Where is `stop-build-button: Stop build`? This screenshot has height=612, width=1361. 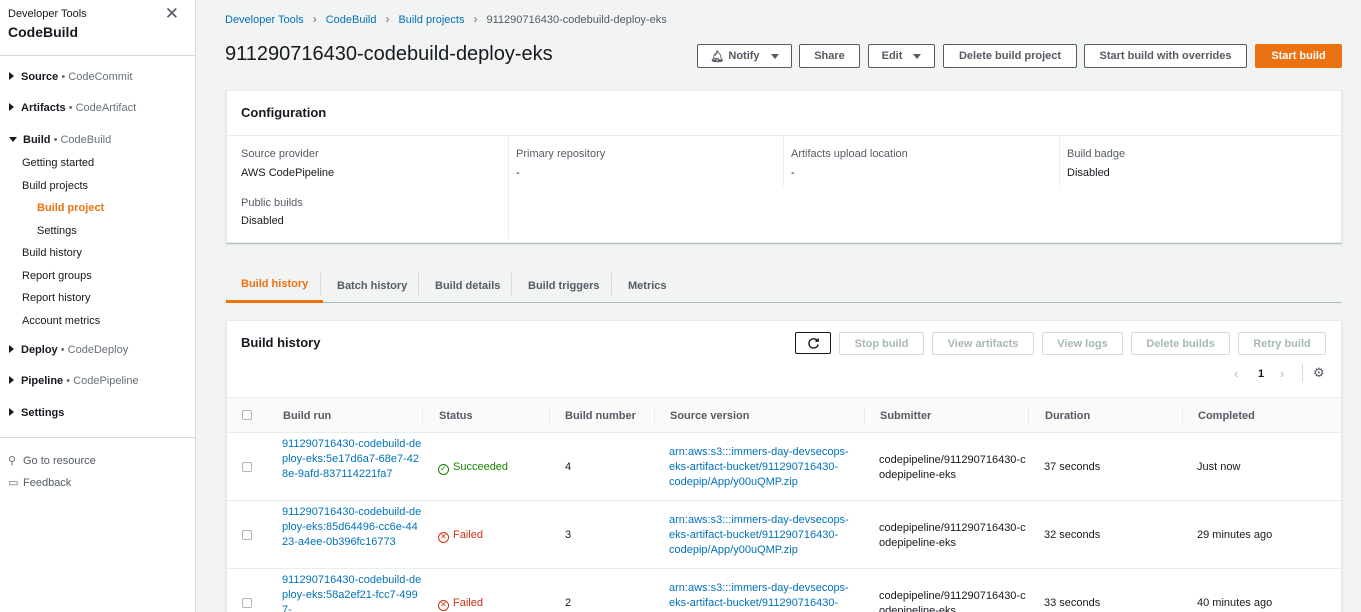 stop-build-button: Stop build is located at coordinates (881, 343).